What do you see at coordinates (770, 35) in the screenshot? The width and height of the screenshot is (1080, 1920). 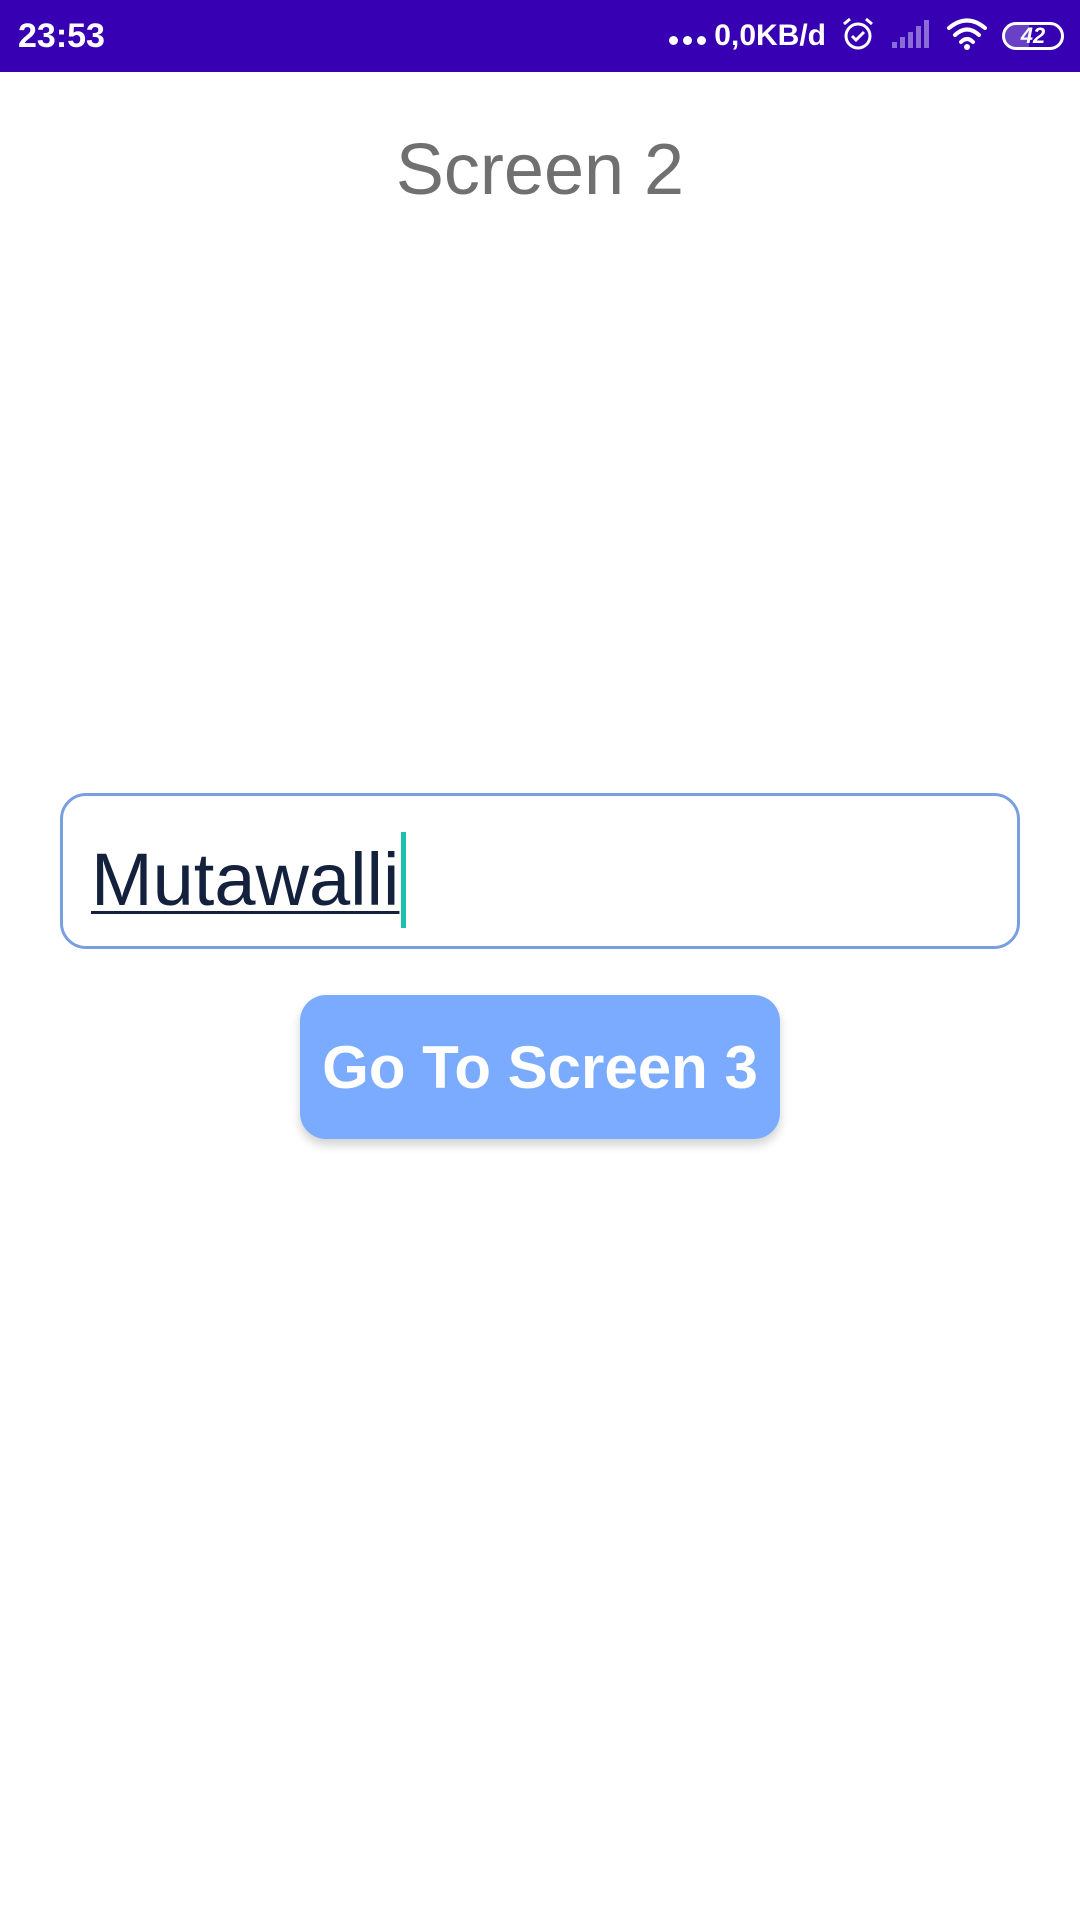 I see `network-speed: 0,0KB/d` at bounding box center [770, 35].